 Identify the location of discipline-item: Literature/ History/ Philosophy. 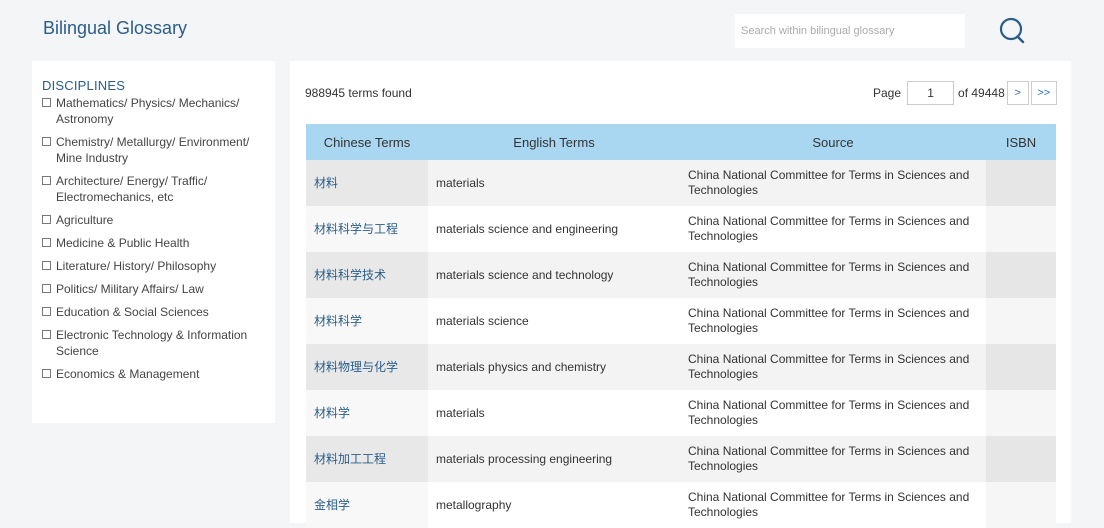
(154, 266).